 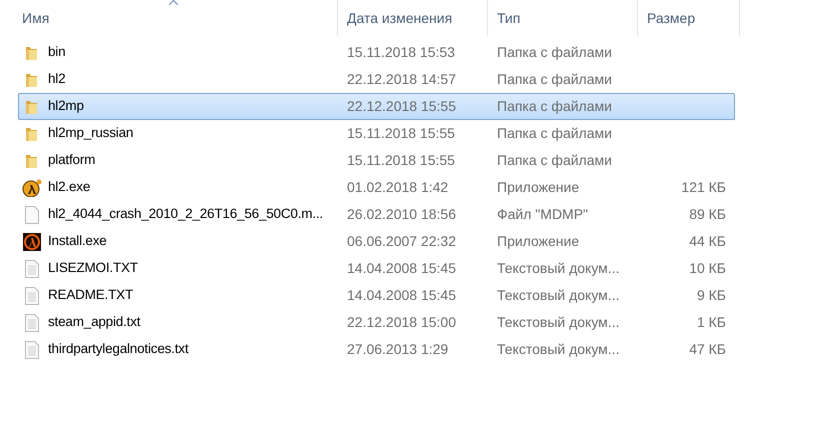 I want to click on date-cell-text: 22.12.2018 14:57, so click(x=401, y=79).